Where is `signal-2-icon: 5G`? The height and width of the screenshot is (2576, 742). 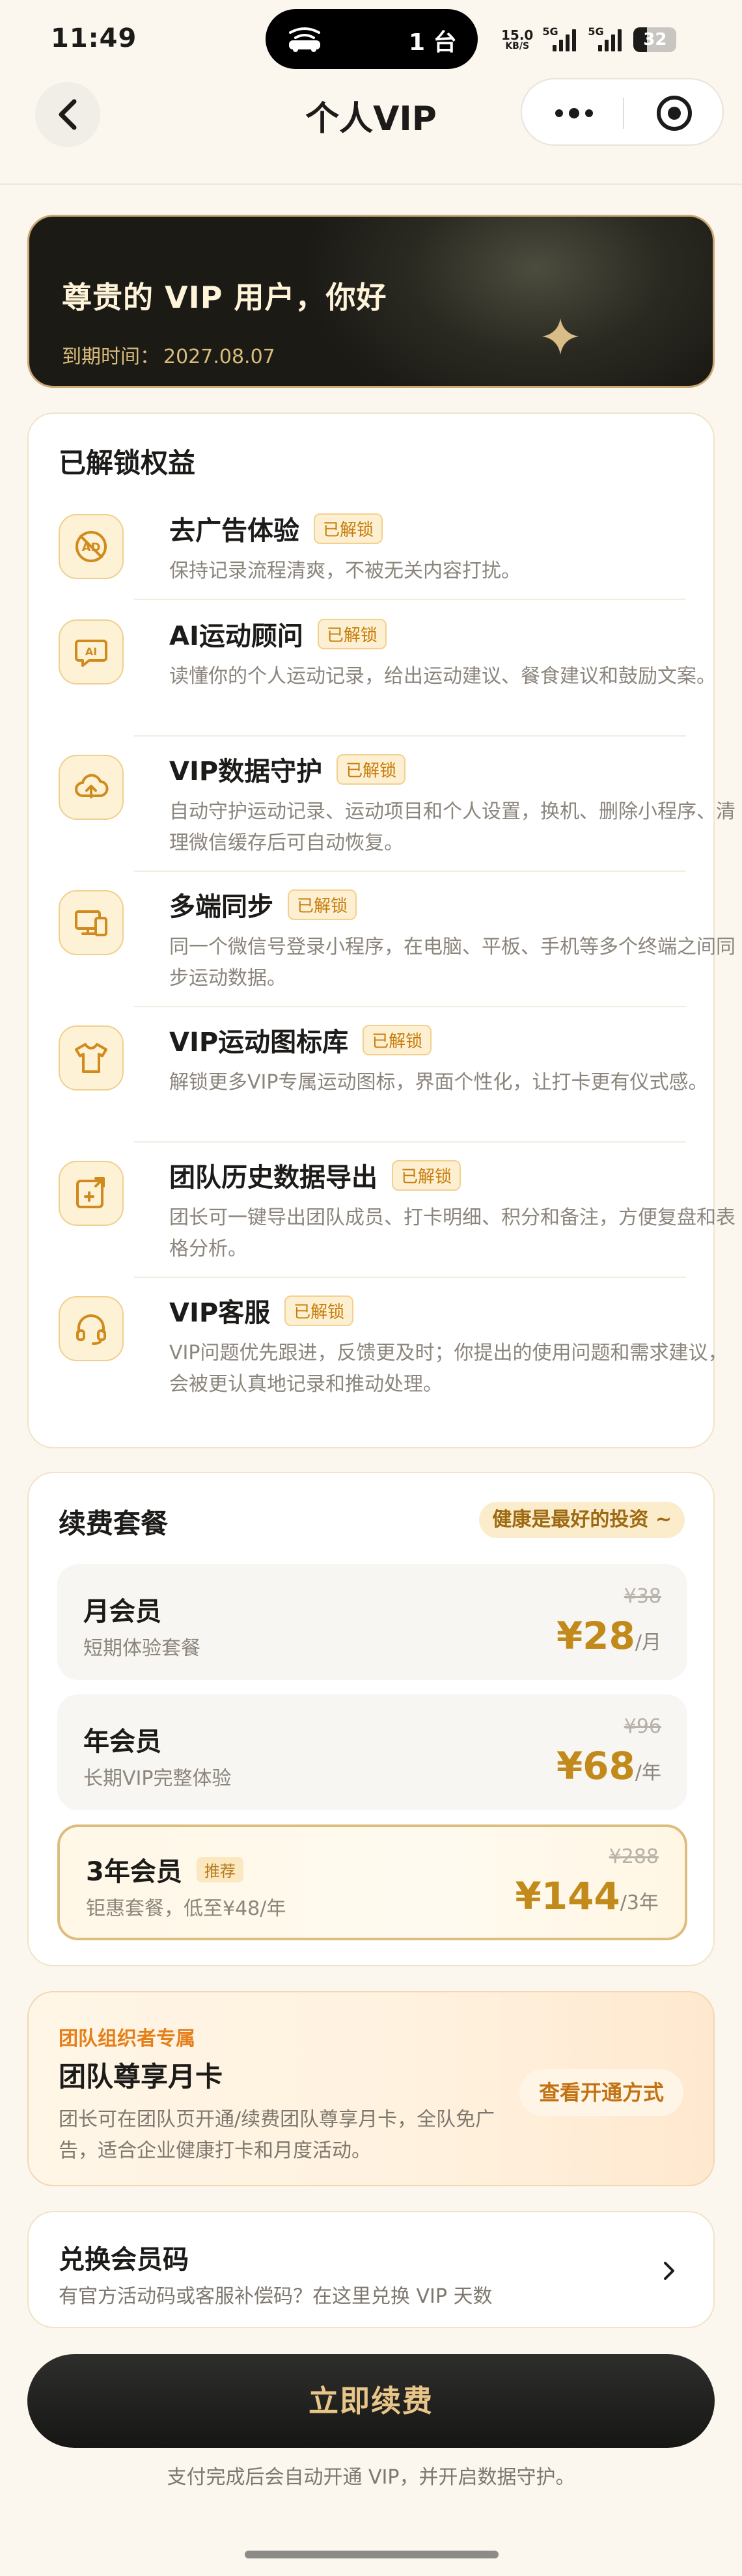
signal-2-icon: 5G is located at coordinates (606, 39).